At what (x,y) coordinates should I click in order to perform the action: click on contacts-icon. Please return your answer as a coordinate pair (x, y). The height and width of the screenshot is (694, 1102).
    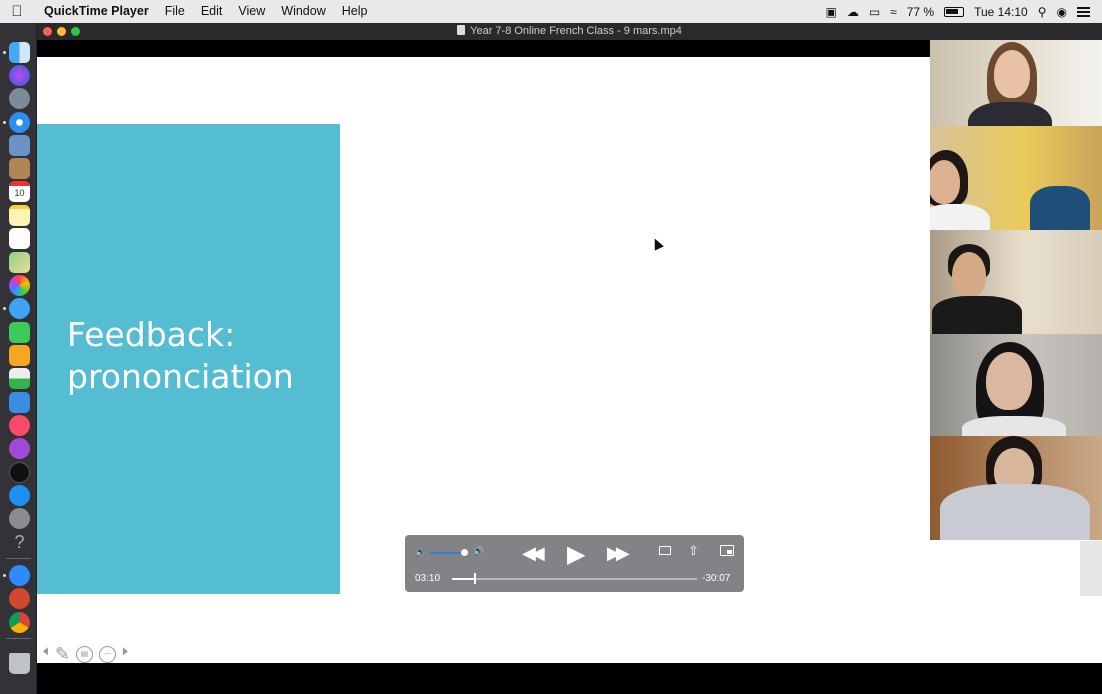
    Looking at the image, I should click on (19, 168).